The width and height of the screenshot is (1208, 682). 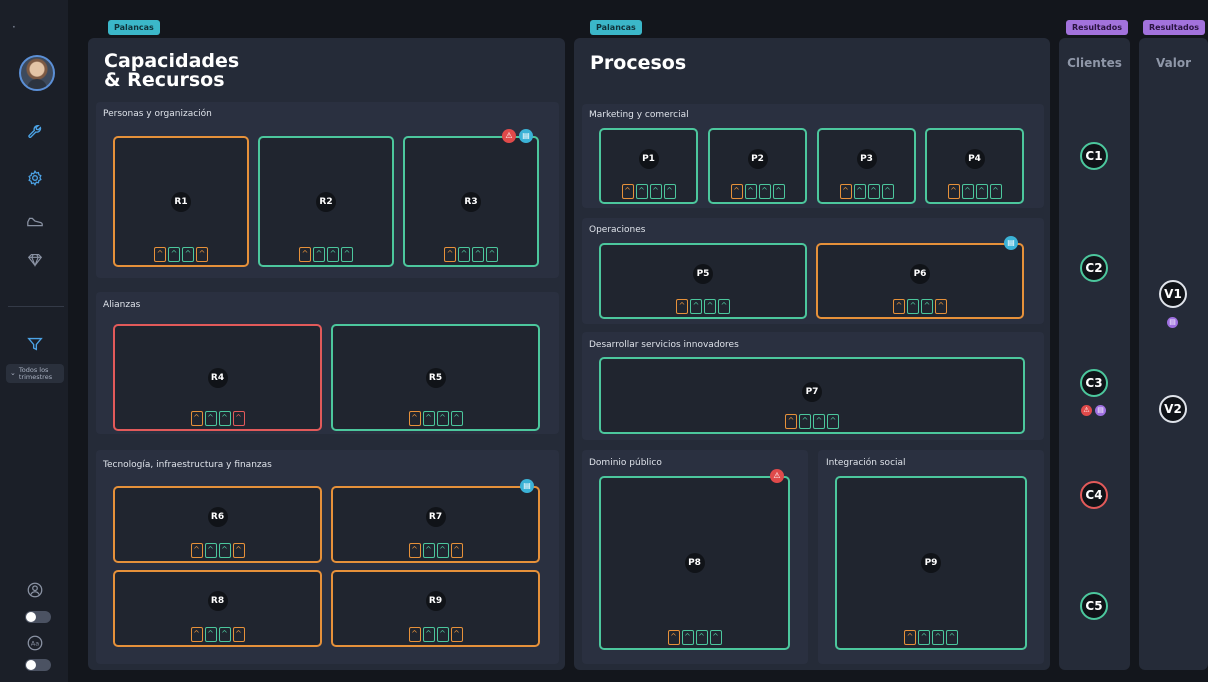 I want to click on card-p3: P3 ^ ^ ^ ^, so click(x=866, y=166).